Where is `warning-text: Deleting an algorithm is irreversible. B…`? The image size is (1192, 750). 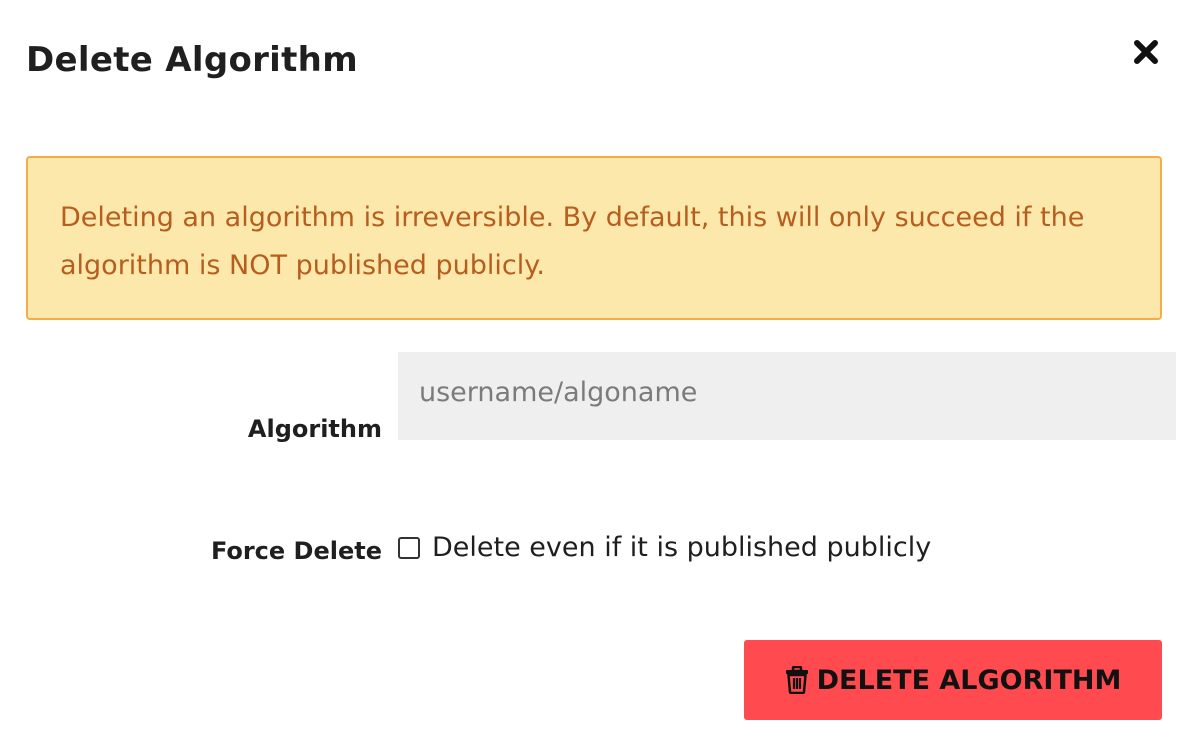 warning-text: Deleting an algorithm is irreversible. B… is located at coordinates (572, 241).